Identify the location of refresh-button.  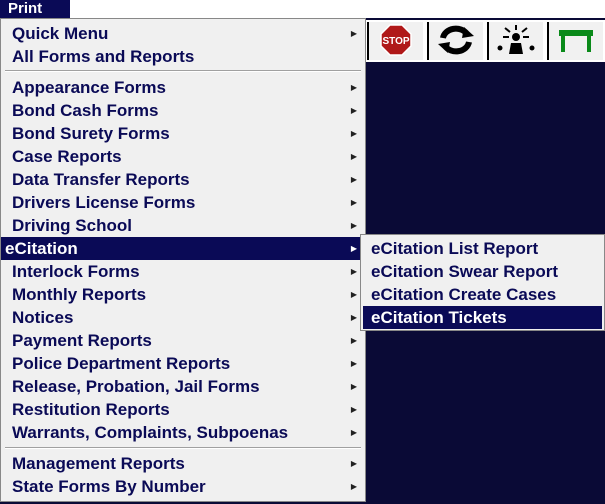
(455, 41).